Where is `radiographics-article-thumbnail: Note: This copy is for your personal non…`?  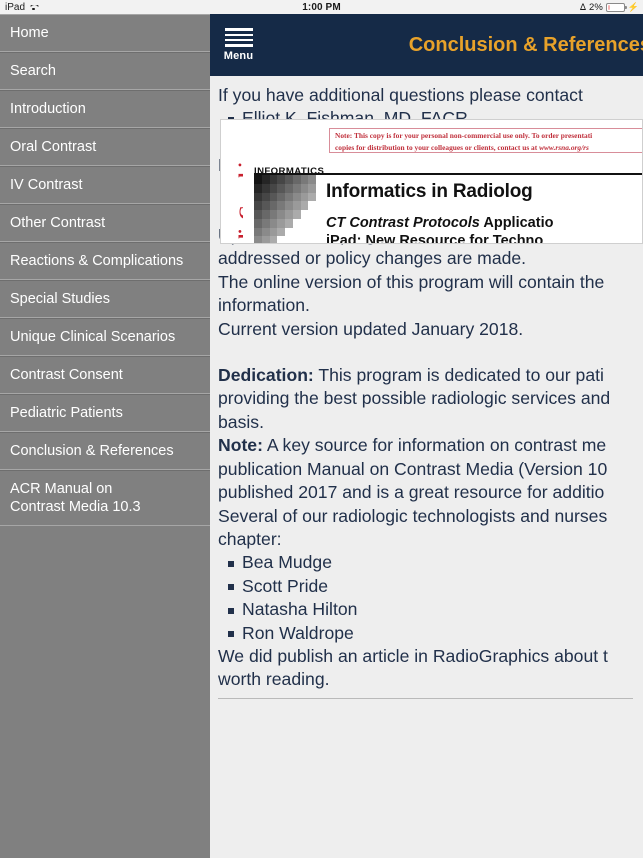 radiographics-article-thumbnail: Note: This copy is for your personal non… is located at coordinates (431, 181).